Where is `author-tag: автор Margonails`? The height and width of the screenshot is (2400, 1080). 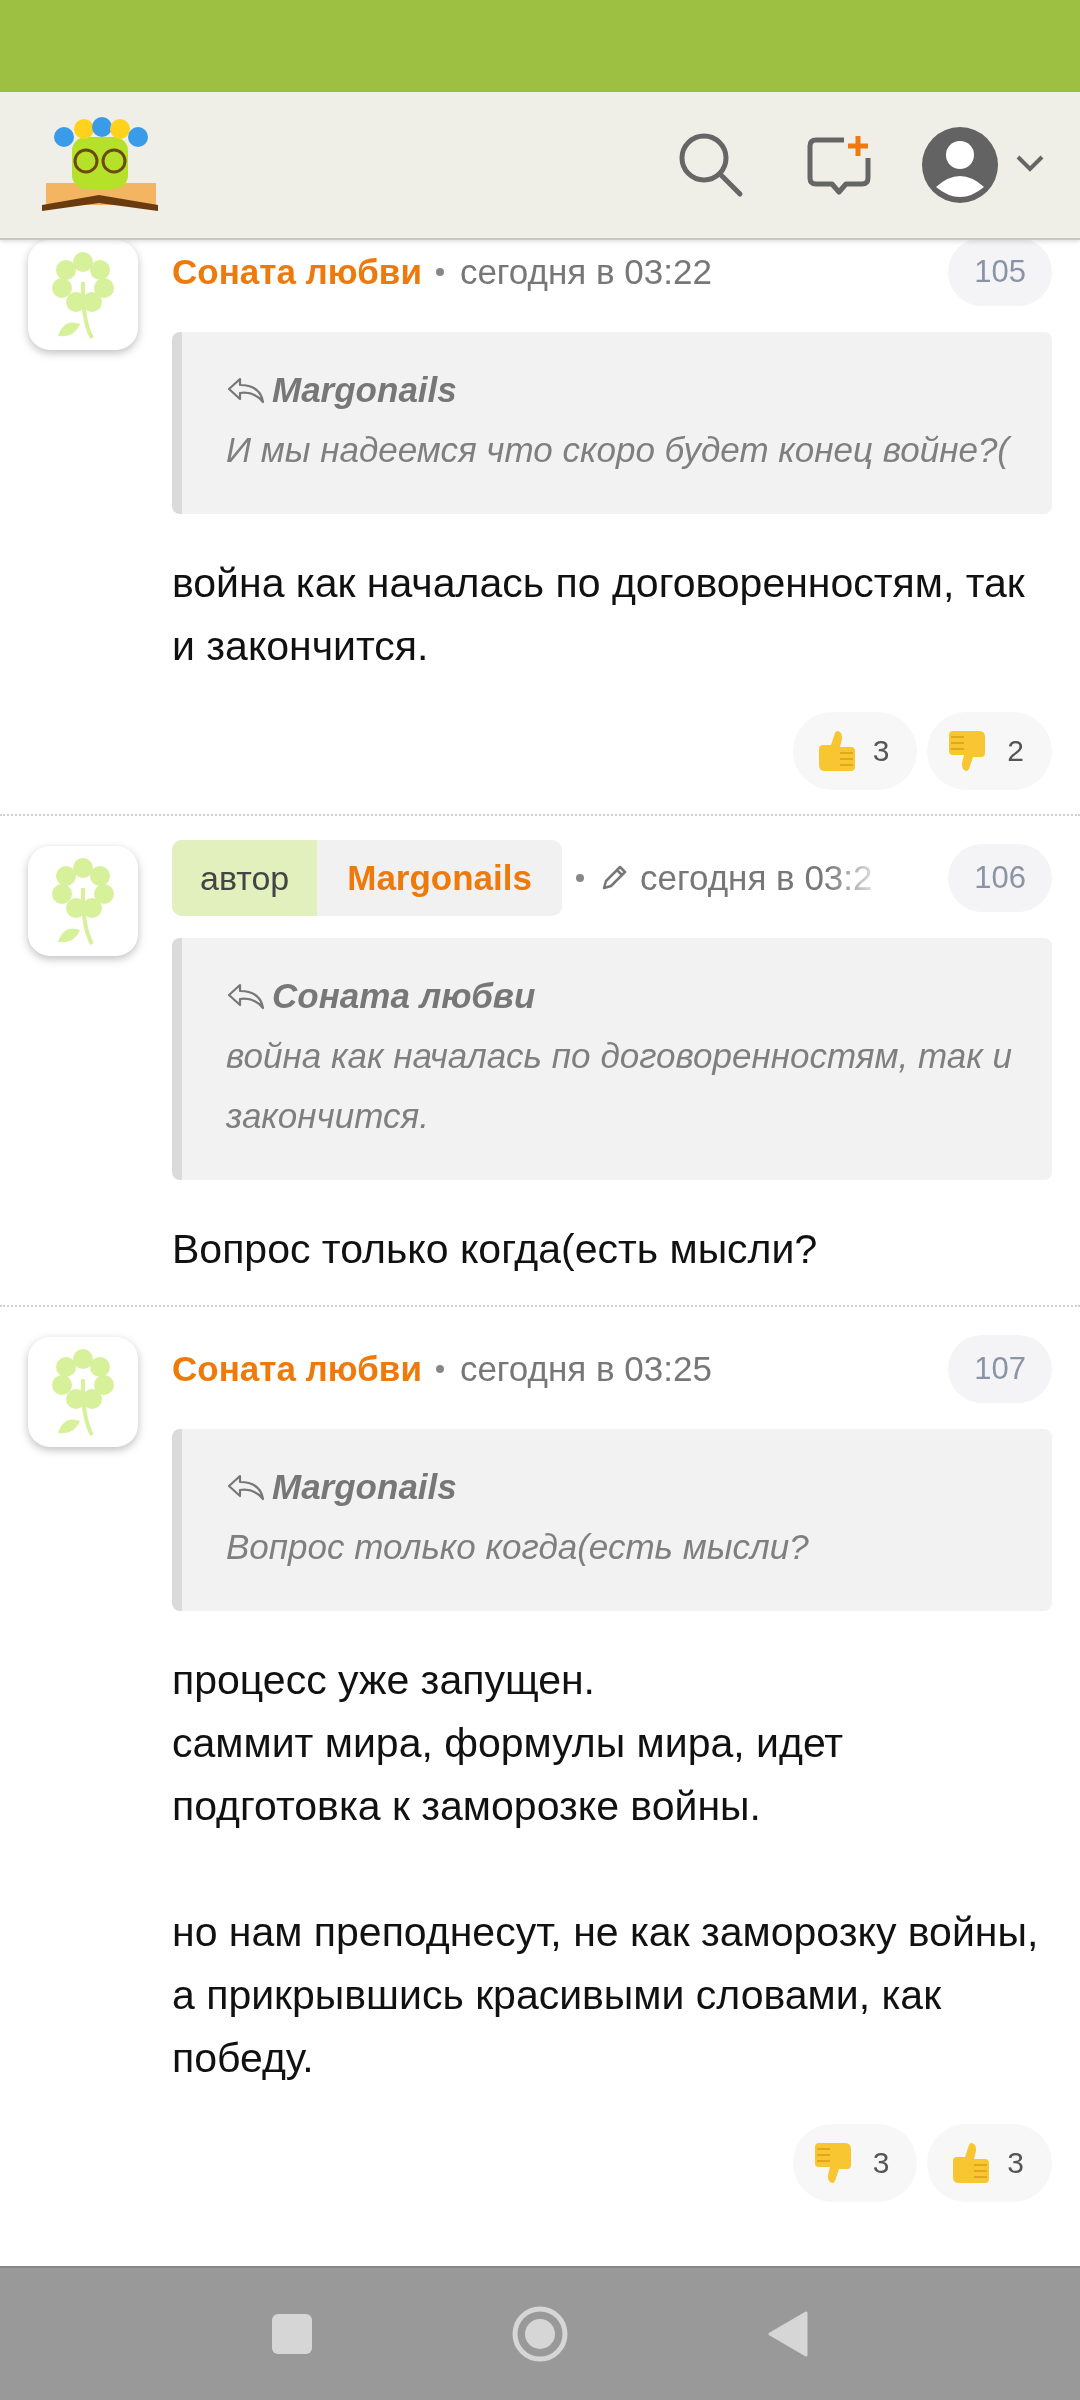
author-tag: автор Margonails is located at coordinates (367, 878).